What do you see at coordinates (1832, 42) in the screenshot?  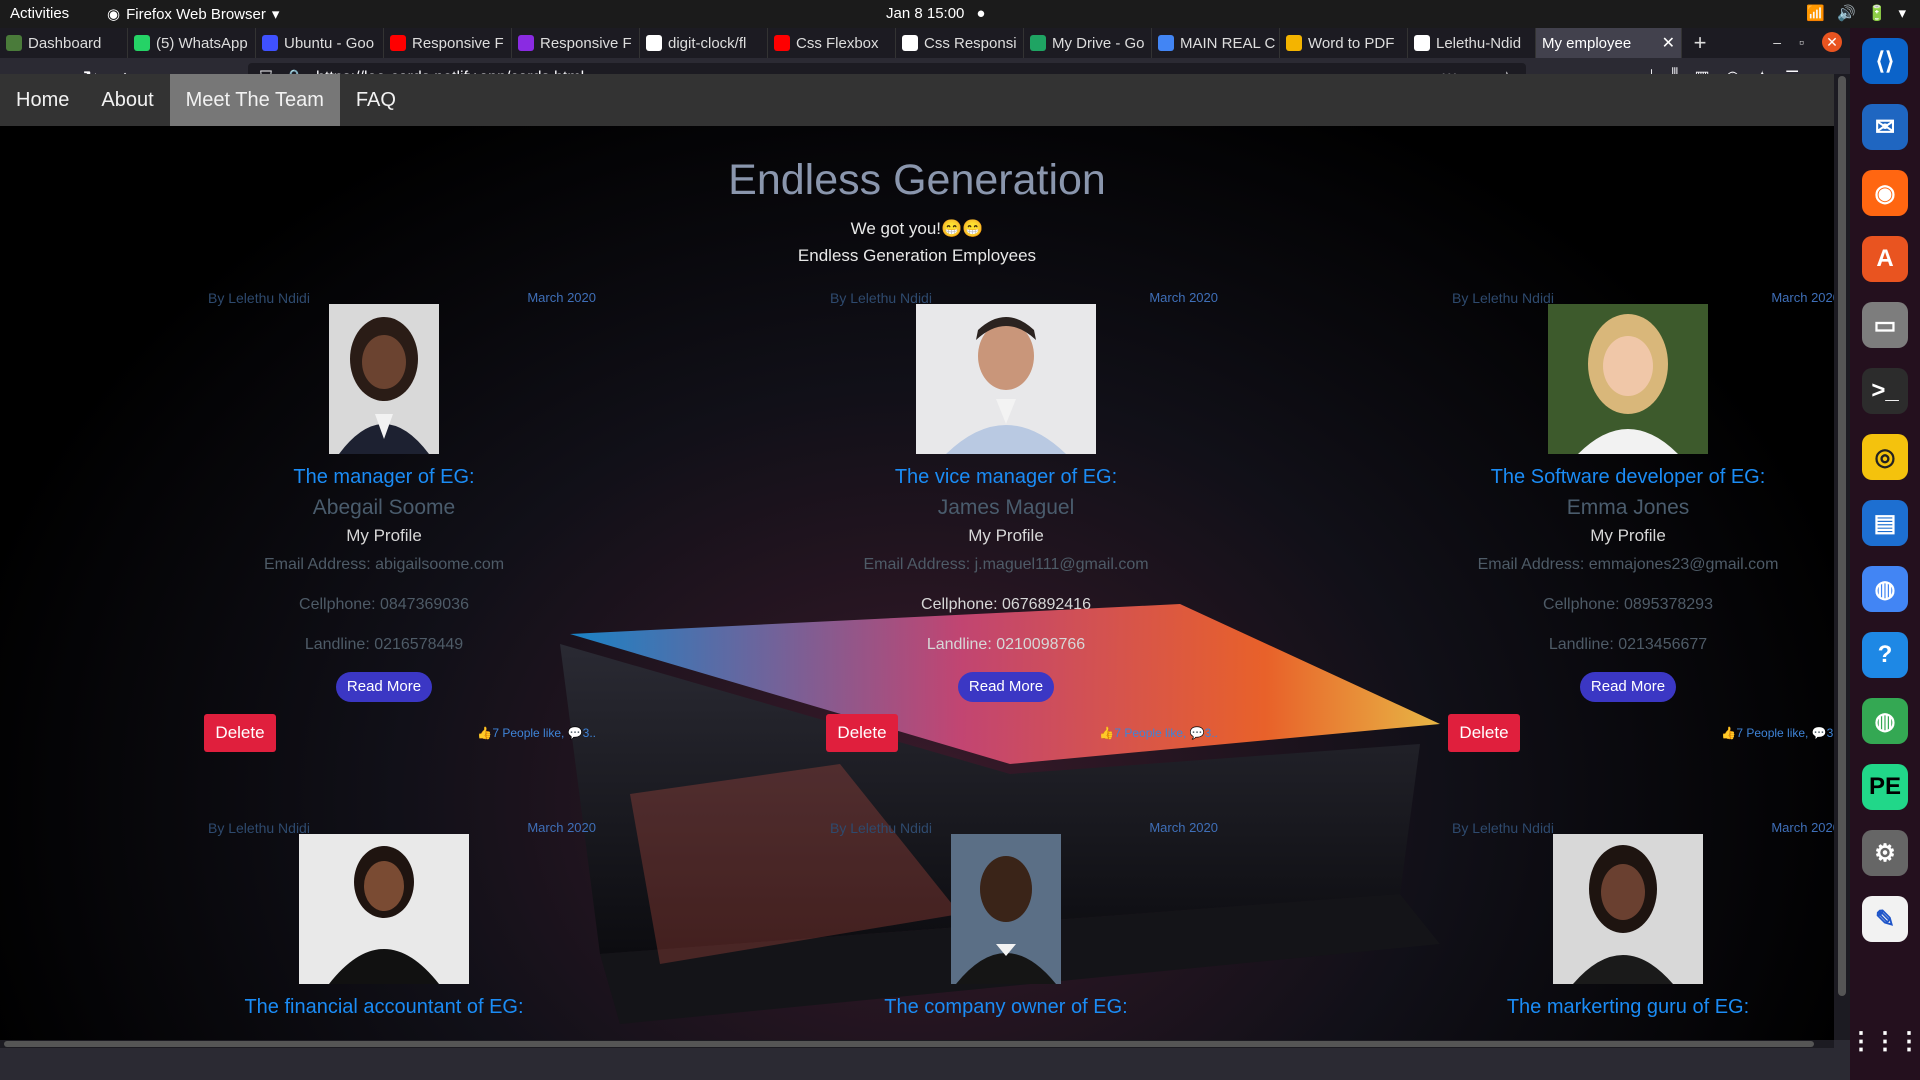 I see `close-window-icon: ✕` at bounding box center [1832, 42].